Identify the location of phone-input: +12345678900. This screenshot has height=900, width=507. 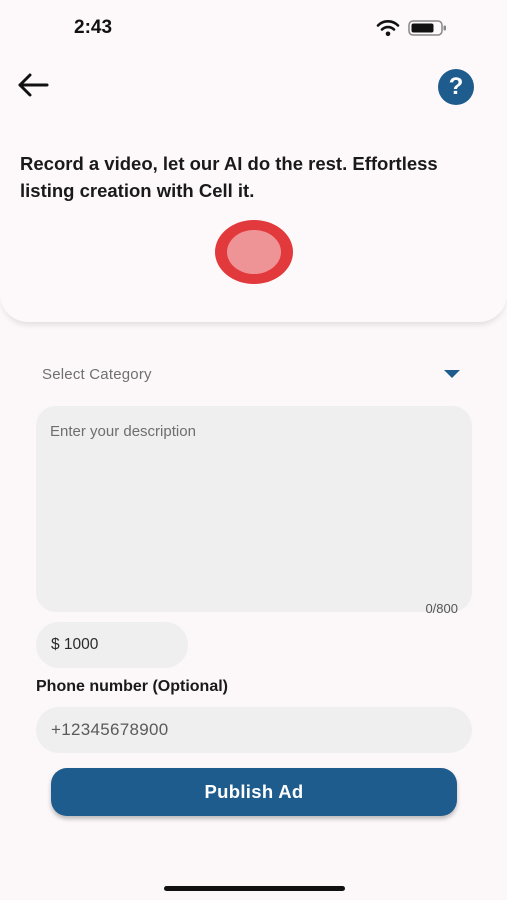
(254, 730).